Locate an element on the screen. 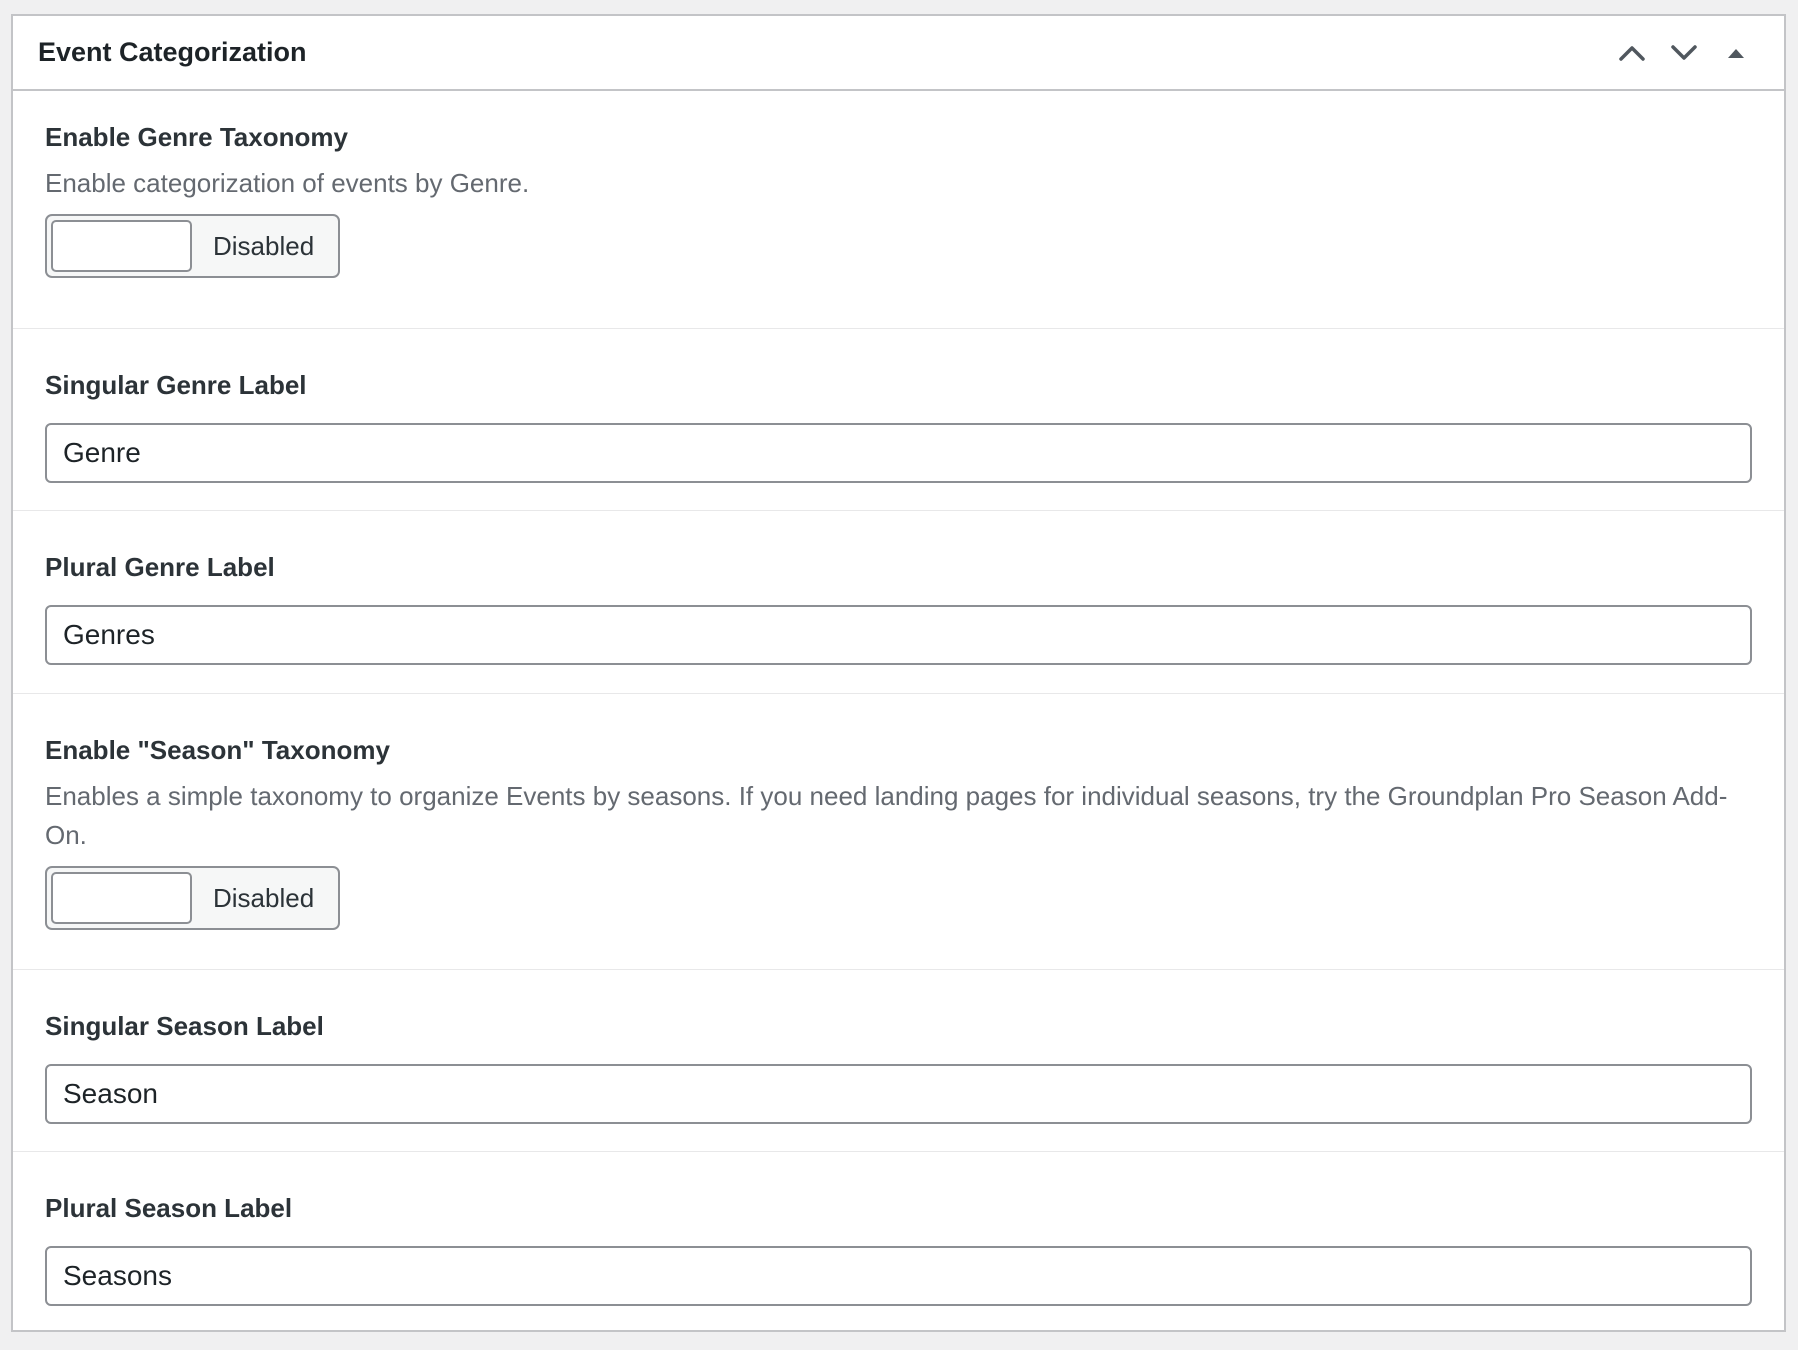  singular-genre-label: Singular Genre Label is located at coordinates (176, 385).